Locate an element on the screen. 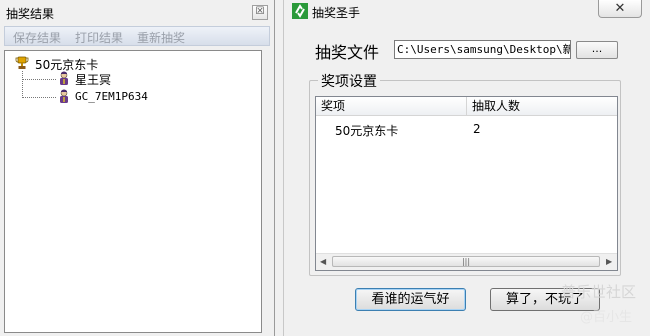  watermark-text: 普乐世社区 is located at coordinates (599, 292).